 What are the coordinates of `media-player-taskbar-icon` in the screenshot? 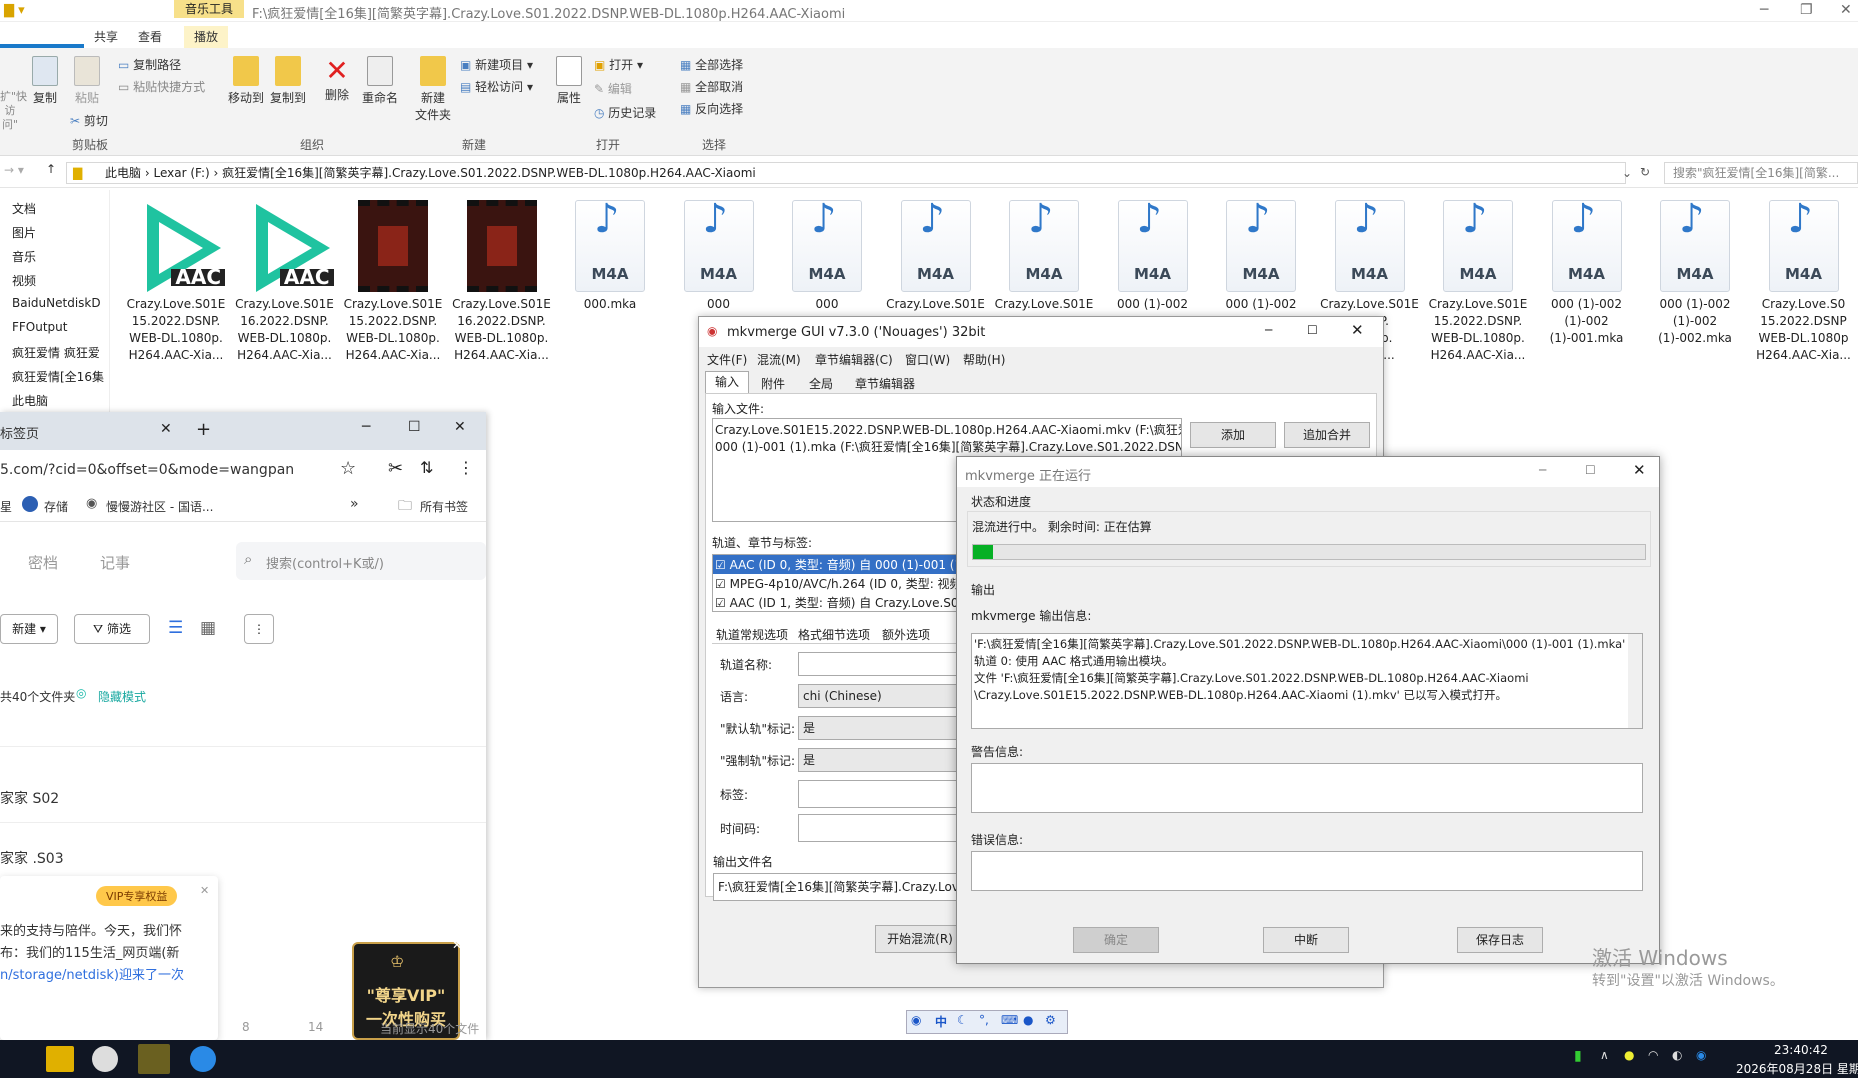 It's located at (105, 1059).